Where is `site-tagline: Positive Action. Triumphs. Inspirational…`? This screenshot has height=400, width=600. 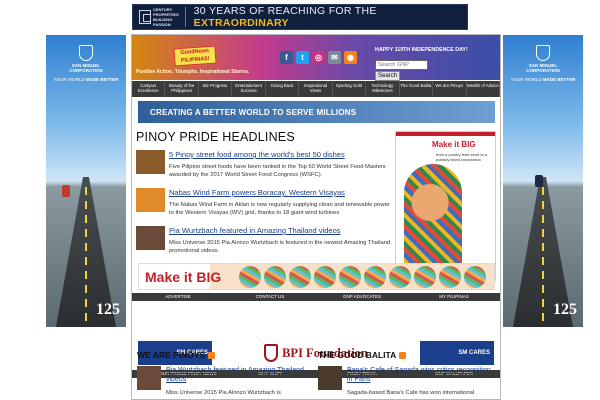 site-tagline: Positive Action. Triumphs. Inspirational… is located at coordinates (193, 72).